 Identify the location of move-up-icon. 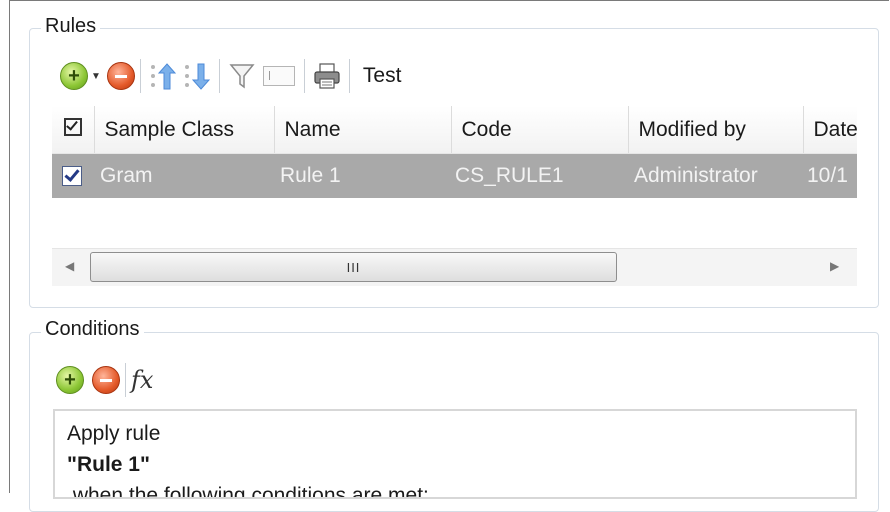
(163, 76).